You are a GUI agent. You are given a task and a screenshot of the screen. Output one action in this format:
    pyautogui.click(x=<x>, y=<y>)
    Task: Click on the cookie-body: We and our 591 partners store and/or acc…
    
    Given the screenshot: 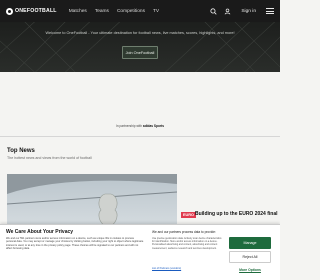 What is the action you would take?
    pyautogui.click(x=75, y=244)
    